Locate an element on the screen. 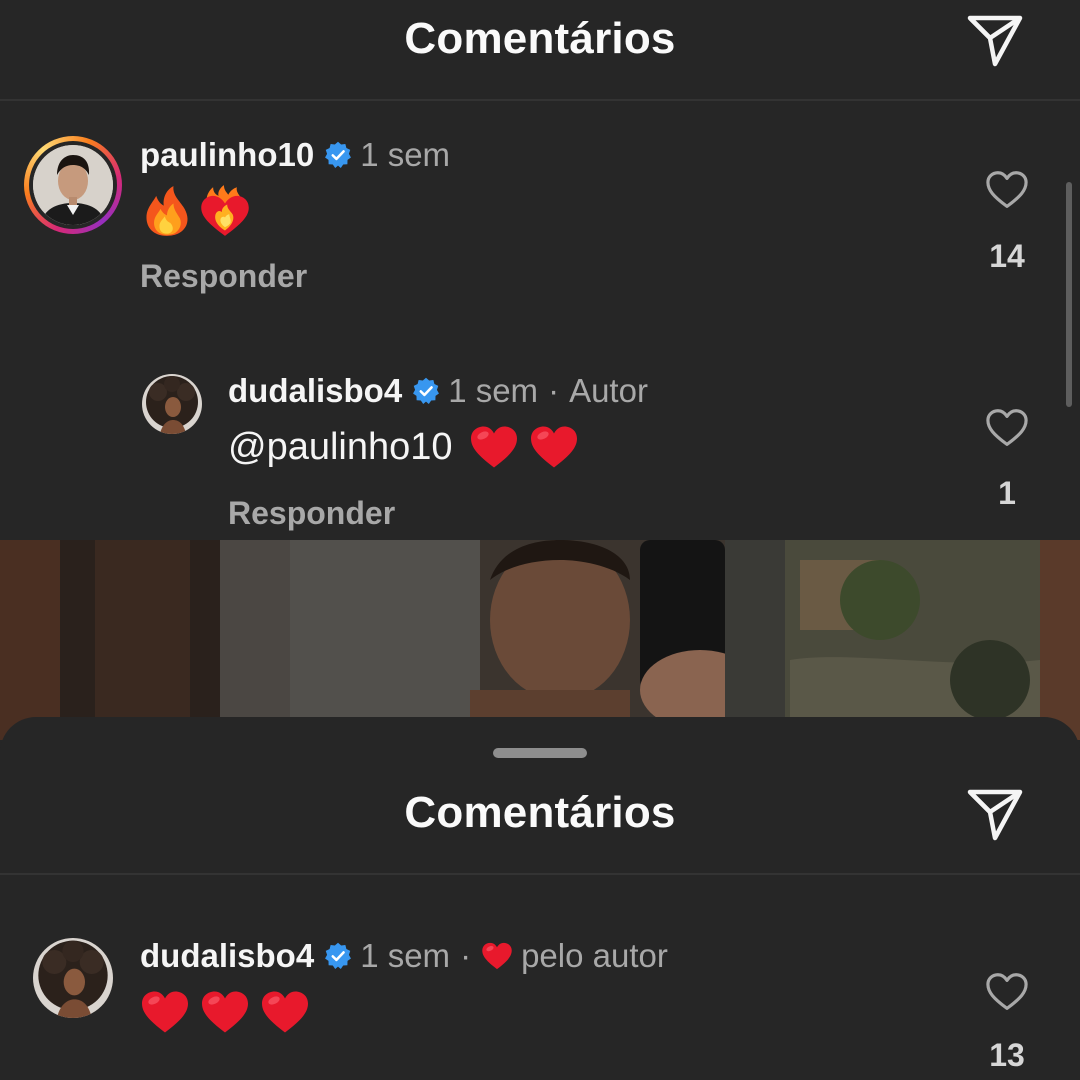 The image size is (1080, 1080). liked-by-author-label: pelo autor is located at coordinates (594, 955).